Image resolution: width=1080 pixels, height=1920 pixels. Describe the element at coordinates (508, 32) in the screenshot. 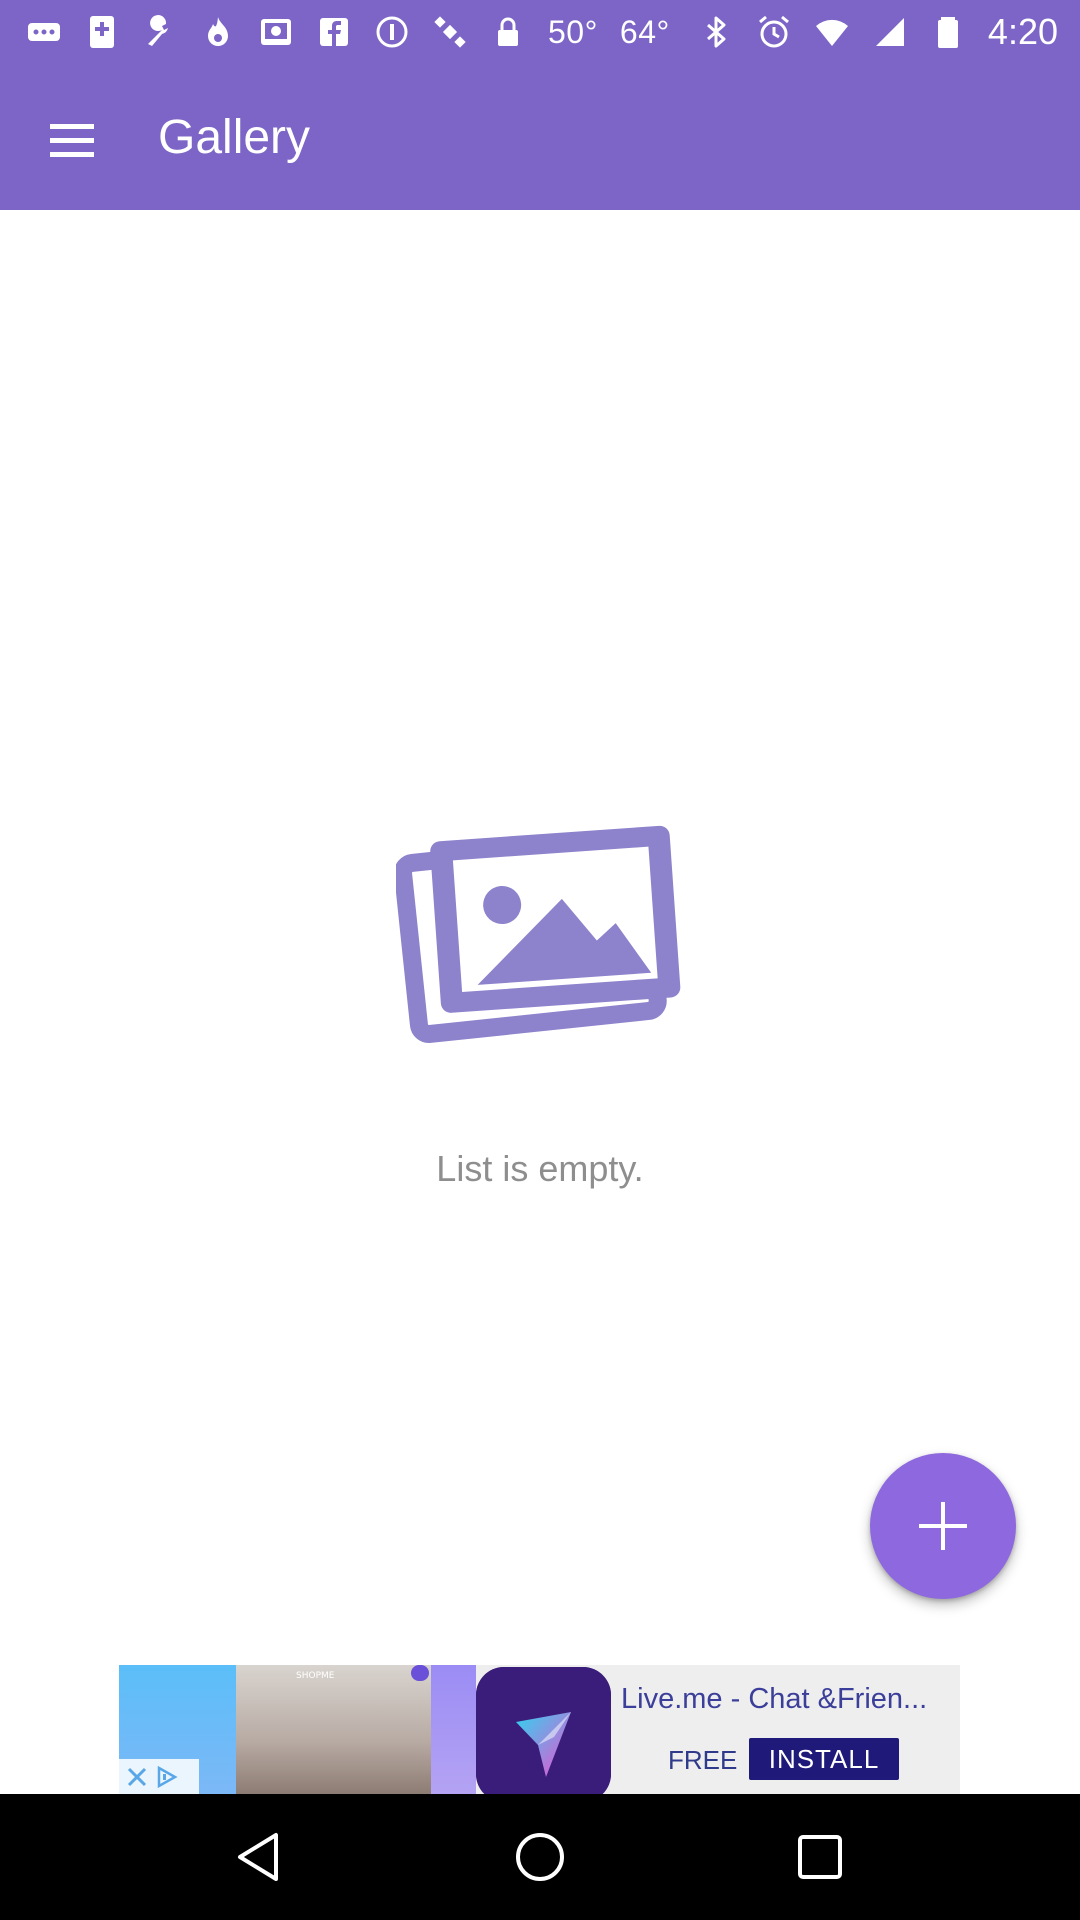

I see `lock-icon` at that location.